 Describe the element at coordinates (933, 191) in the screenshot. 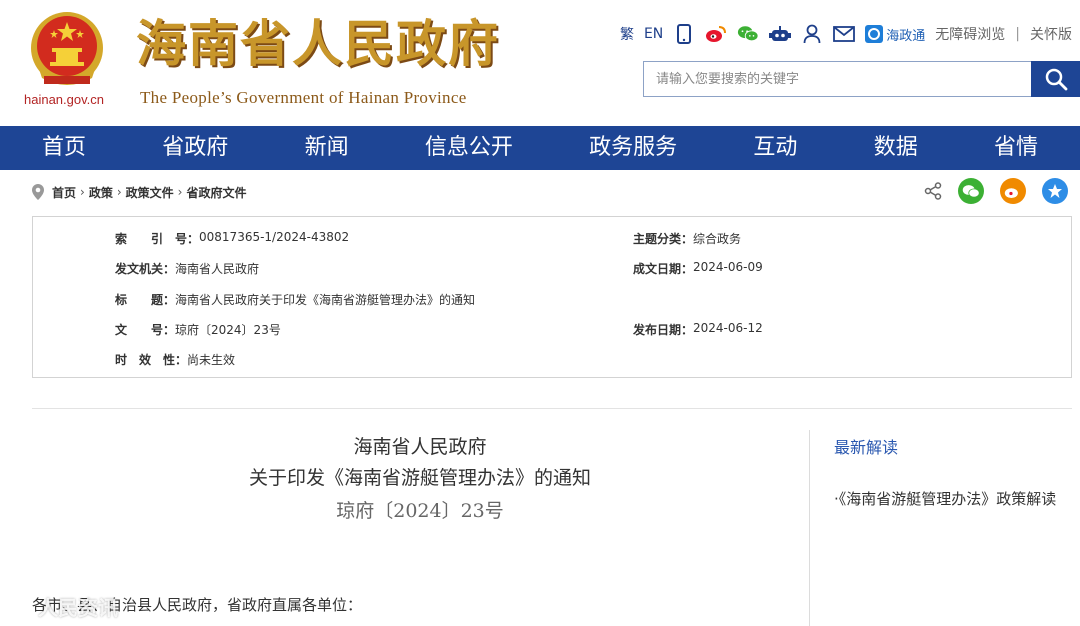

I see `share-icon` at that location.